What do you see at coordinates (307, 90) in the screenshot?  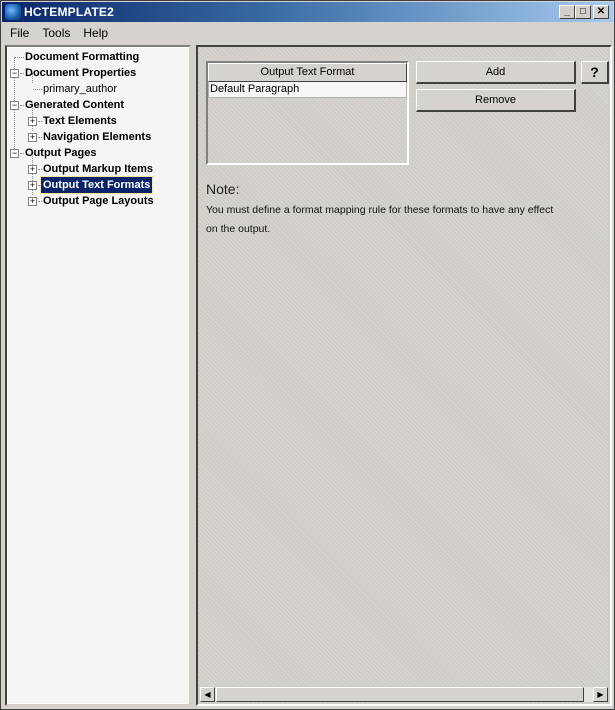 I see `list-item: Default Paragraph` at bounding box center [307, 90].